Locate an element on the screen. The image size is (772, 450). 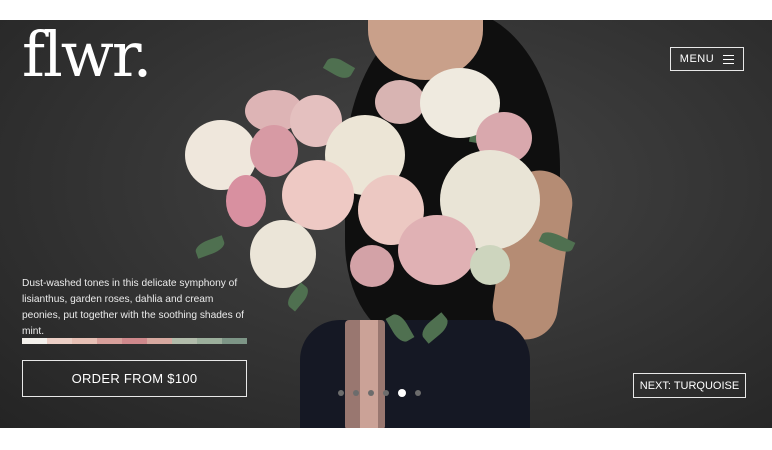
brand-logo: flwr. is located at coordinates (87, 55).